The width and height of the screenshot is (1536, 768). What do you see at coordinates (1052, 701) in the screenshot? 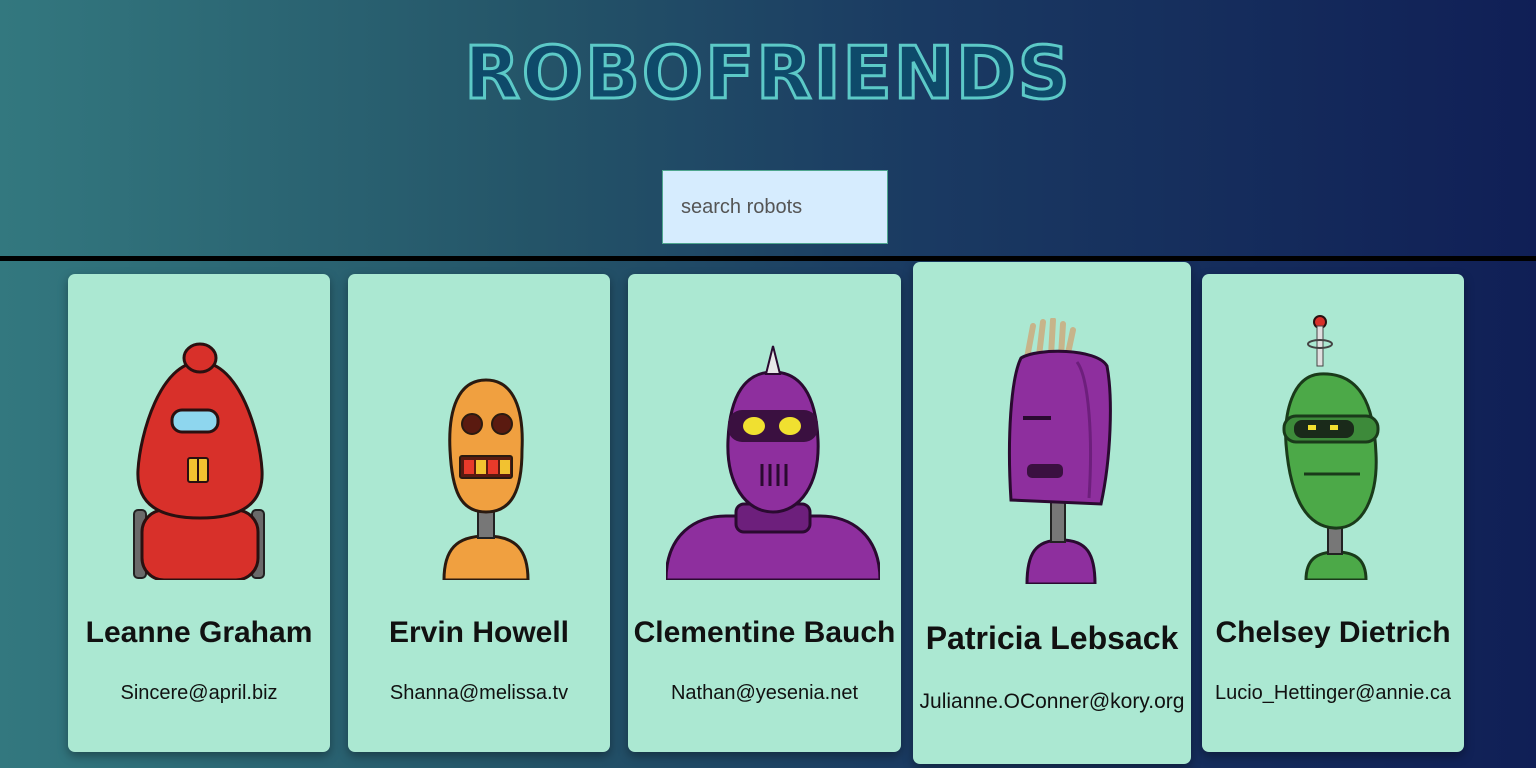
I see `robot-email: Julianne.OConner@kory.org` at bounding box center [1052, 701].